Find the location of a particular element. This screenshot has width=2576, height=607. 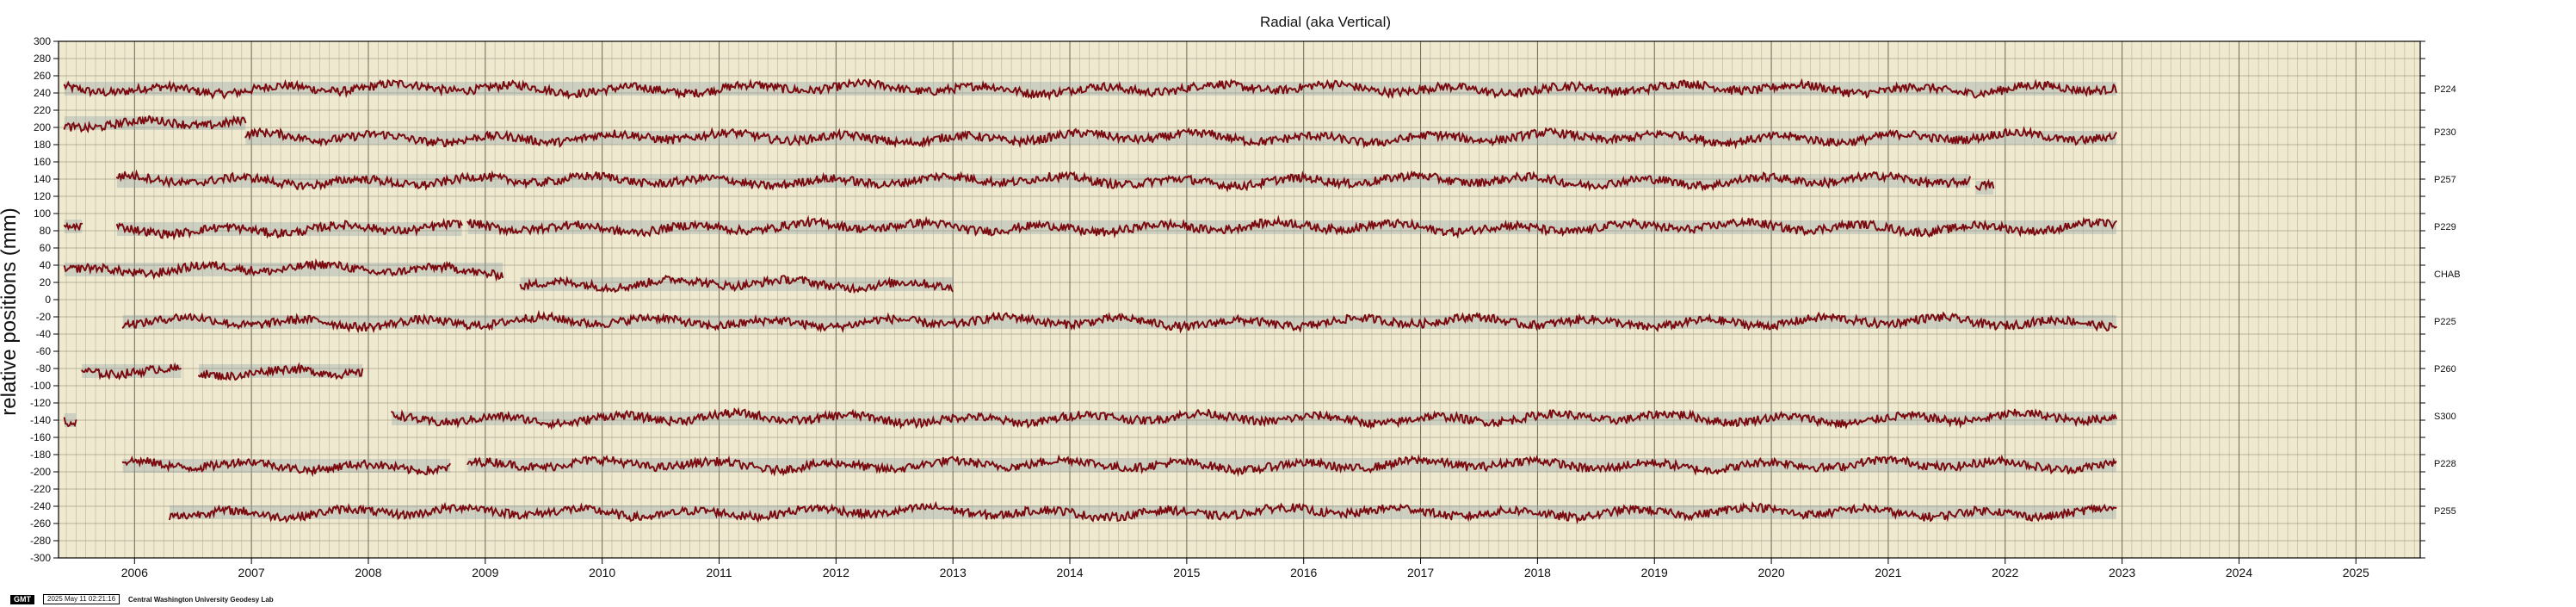

x-tick-label: 2021 is located at coordinates (1888, 572).